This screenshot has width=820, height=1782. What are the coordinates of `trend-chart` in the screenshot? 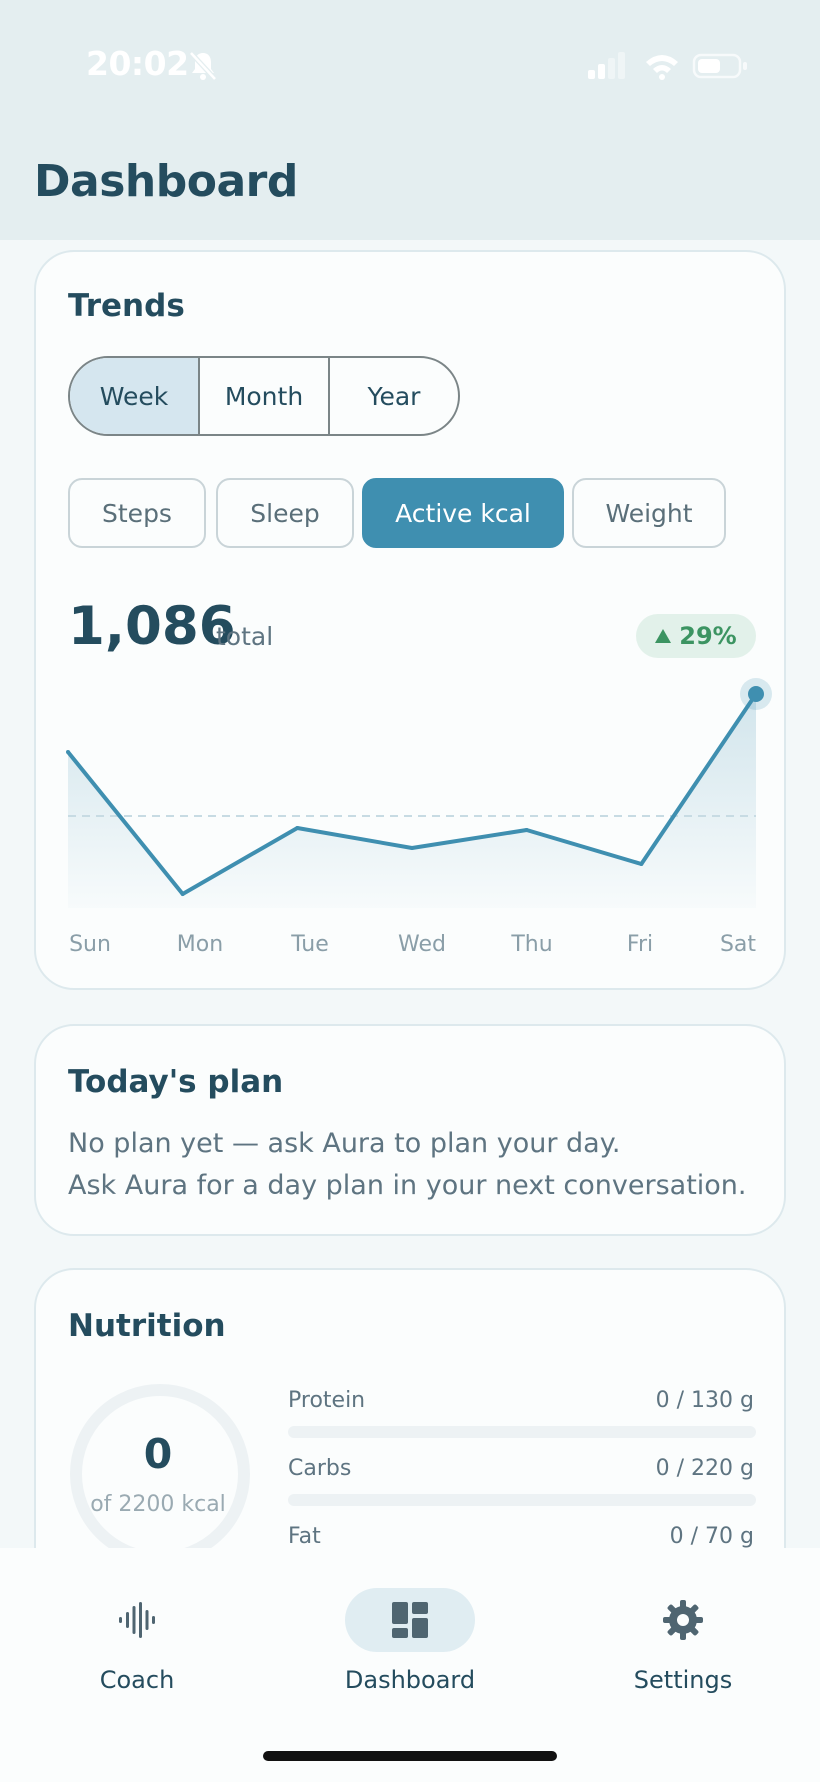 It's located at (419, 793).